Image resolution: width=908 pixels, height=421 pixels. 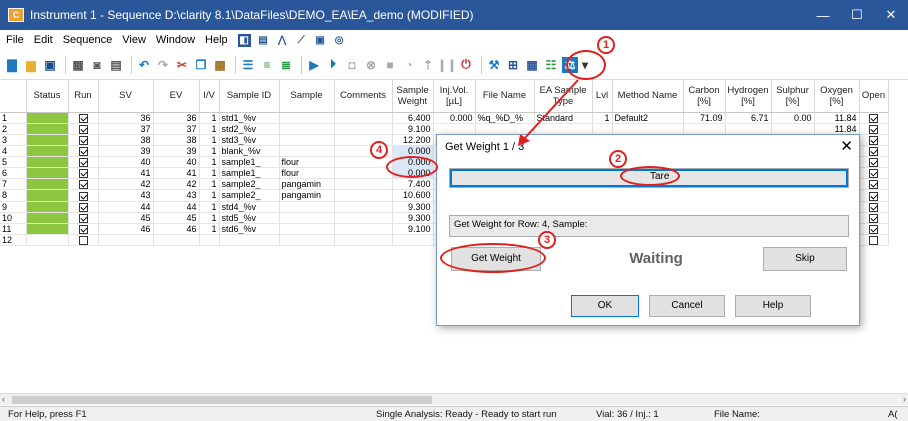 What do you see at coordinates (126, 229) in the screenshot?
I see `sv-cell: 46` at bounding box center [126, 229].